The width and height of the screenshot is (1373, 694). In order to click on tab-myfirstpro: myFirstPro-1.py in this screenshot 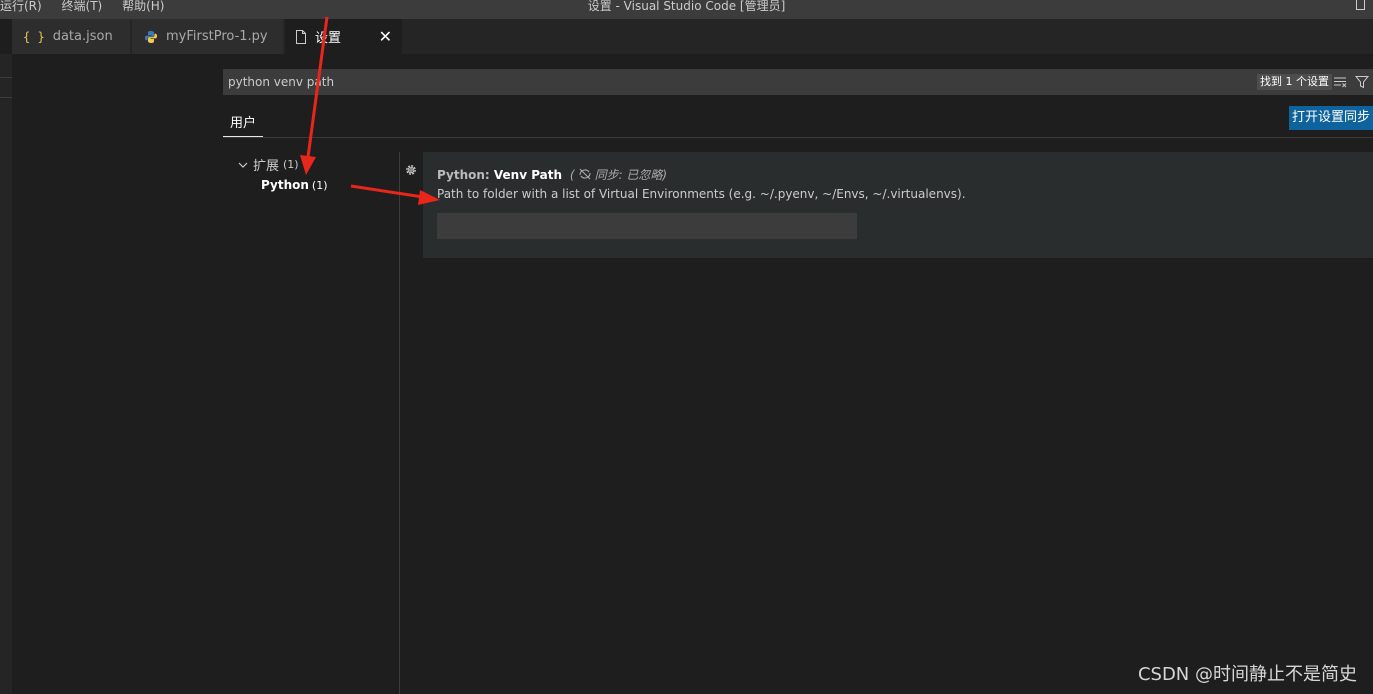, I will do `click(208, 36)`.